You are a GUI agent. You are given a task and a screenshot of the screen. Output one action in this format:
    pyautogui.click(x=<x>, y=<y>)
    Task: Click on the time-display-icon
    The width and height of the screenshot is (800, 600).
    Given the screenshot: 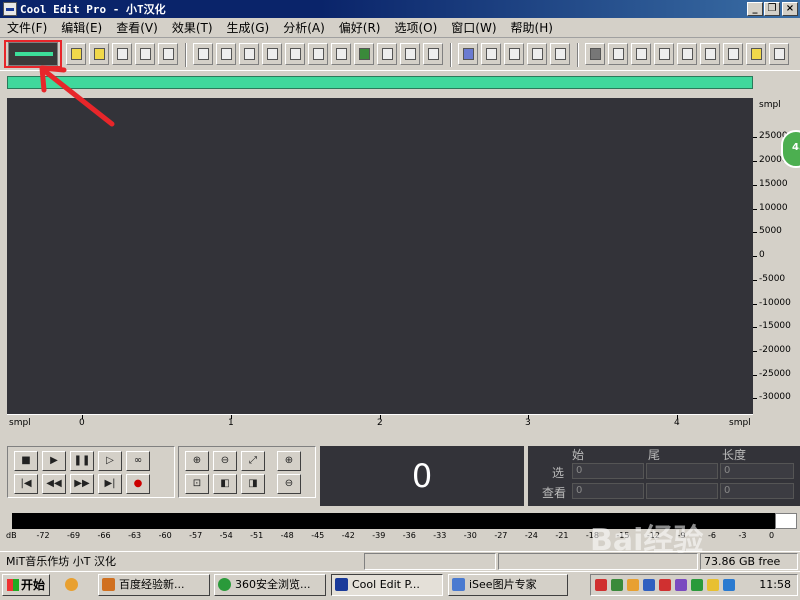 What is the action you would take?
    pyautogui.click(x=710, y=54)
    